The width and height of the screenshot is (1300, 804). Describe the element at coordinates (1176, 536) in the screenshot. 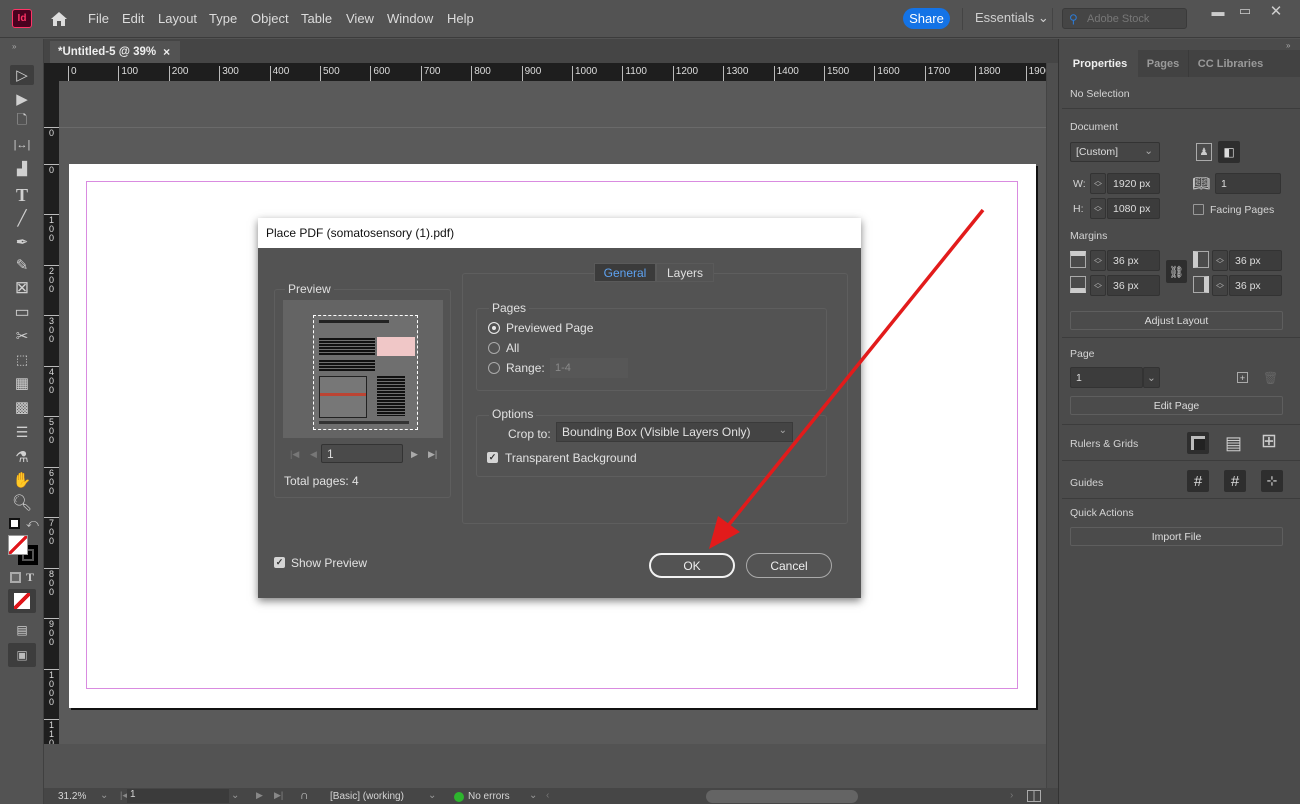

I see `import-file-button: Import File` at that location.